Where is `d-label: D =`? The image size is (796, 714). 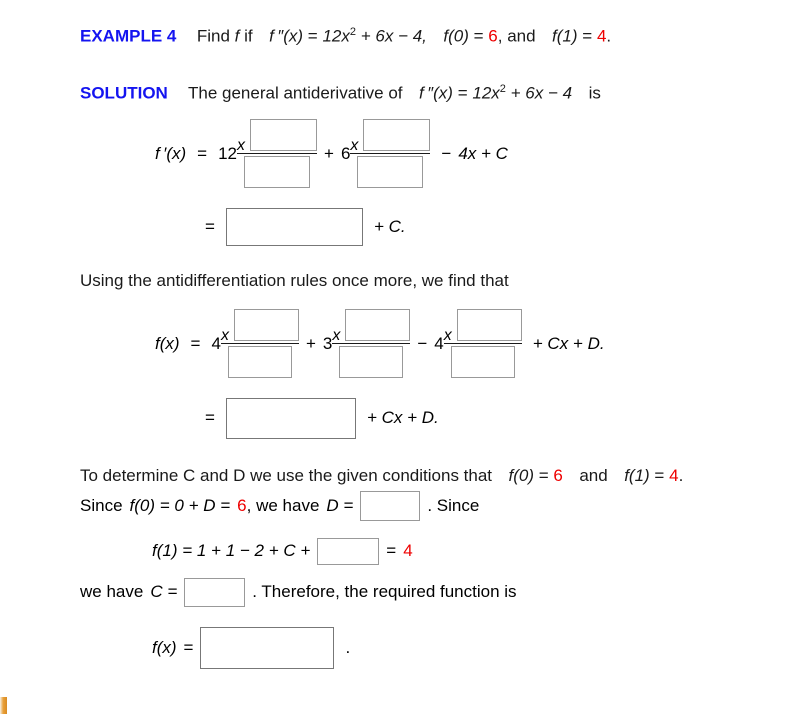
d-label: D = is located at coordinates (340, 505).